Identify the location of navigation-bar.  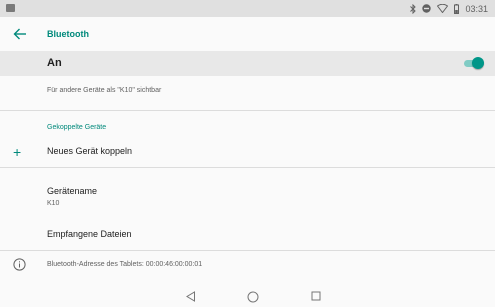
(247, 297).